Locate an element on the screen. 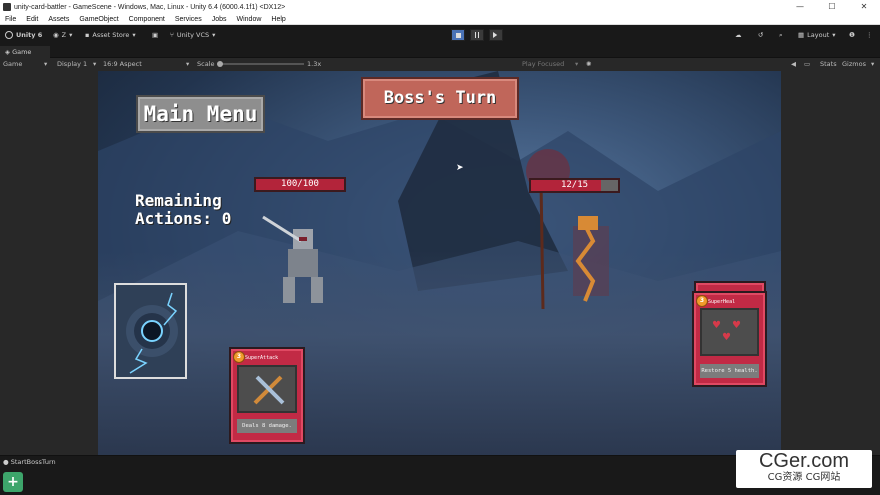 The height and width of the screenshot is (495, 880). card-deck is located at coordinates (150, 331).